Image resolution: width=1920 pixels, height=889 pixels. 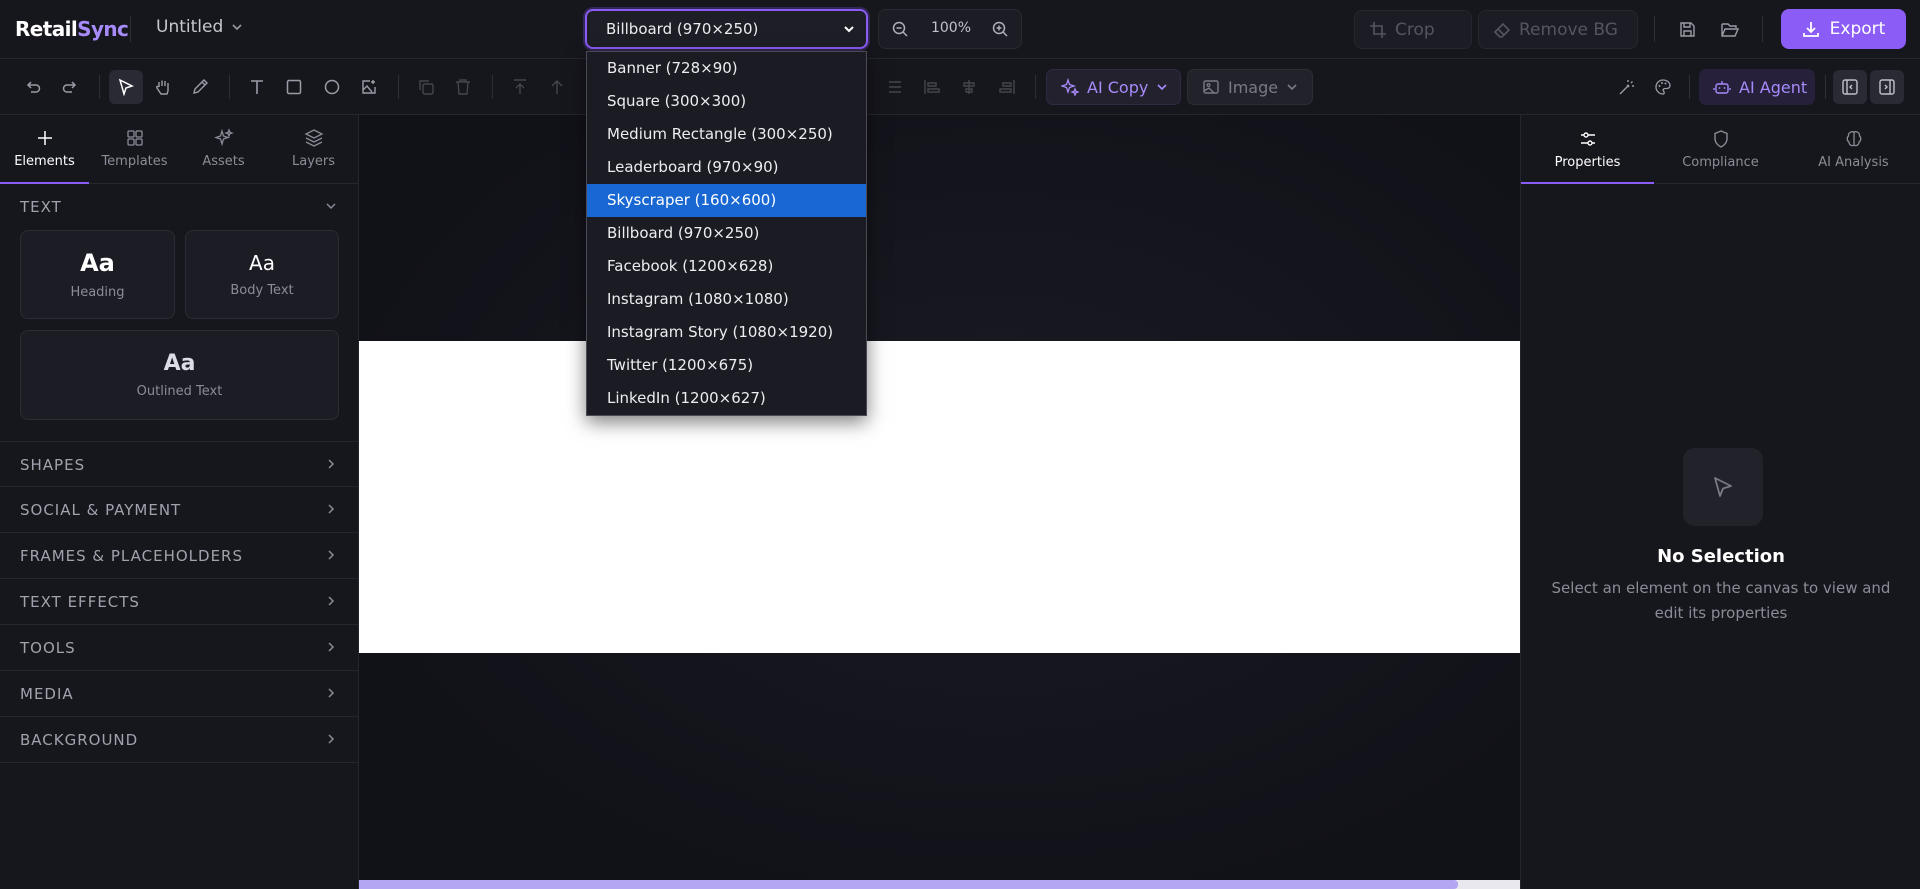 I want to click on chevron-right-icon, so click(x=331, y=509).